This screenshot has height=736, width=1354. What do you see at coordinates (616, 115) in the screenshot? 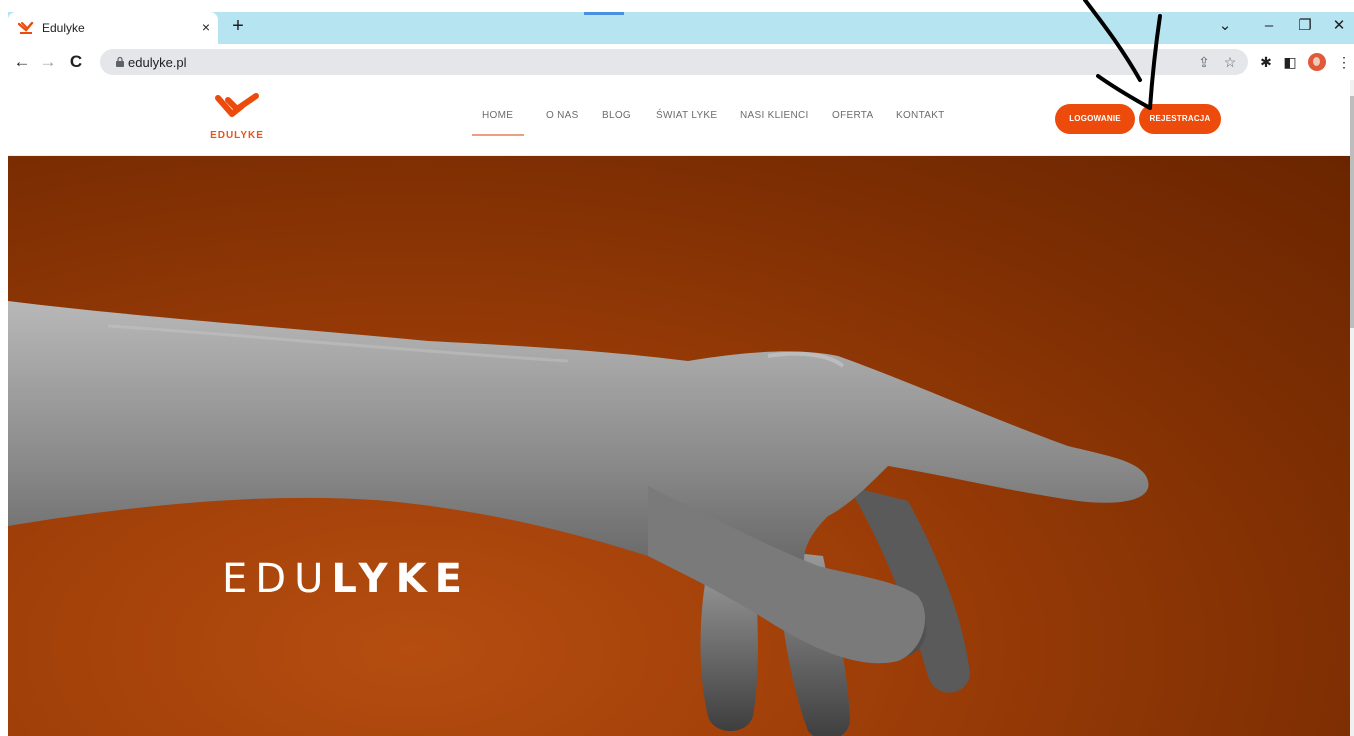
I see `nav-item-blog: BLOG` at bounding box center [616, 115].